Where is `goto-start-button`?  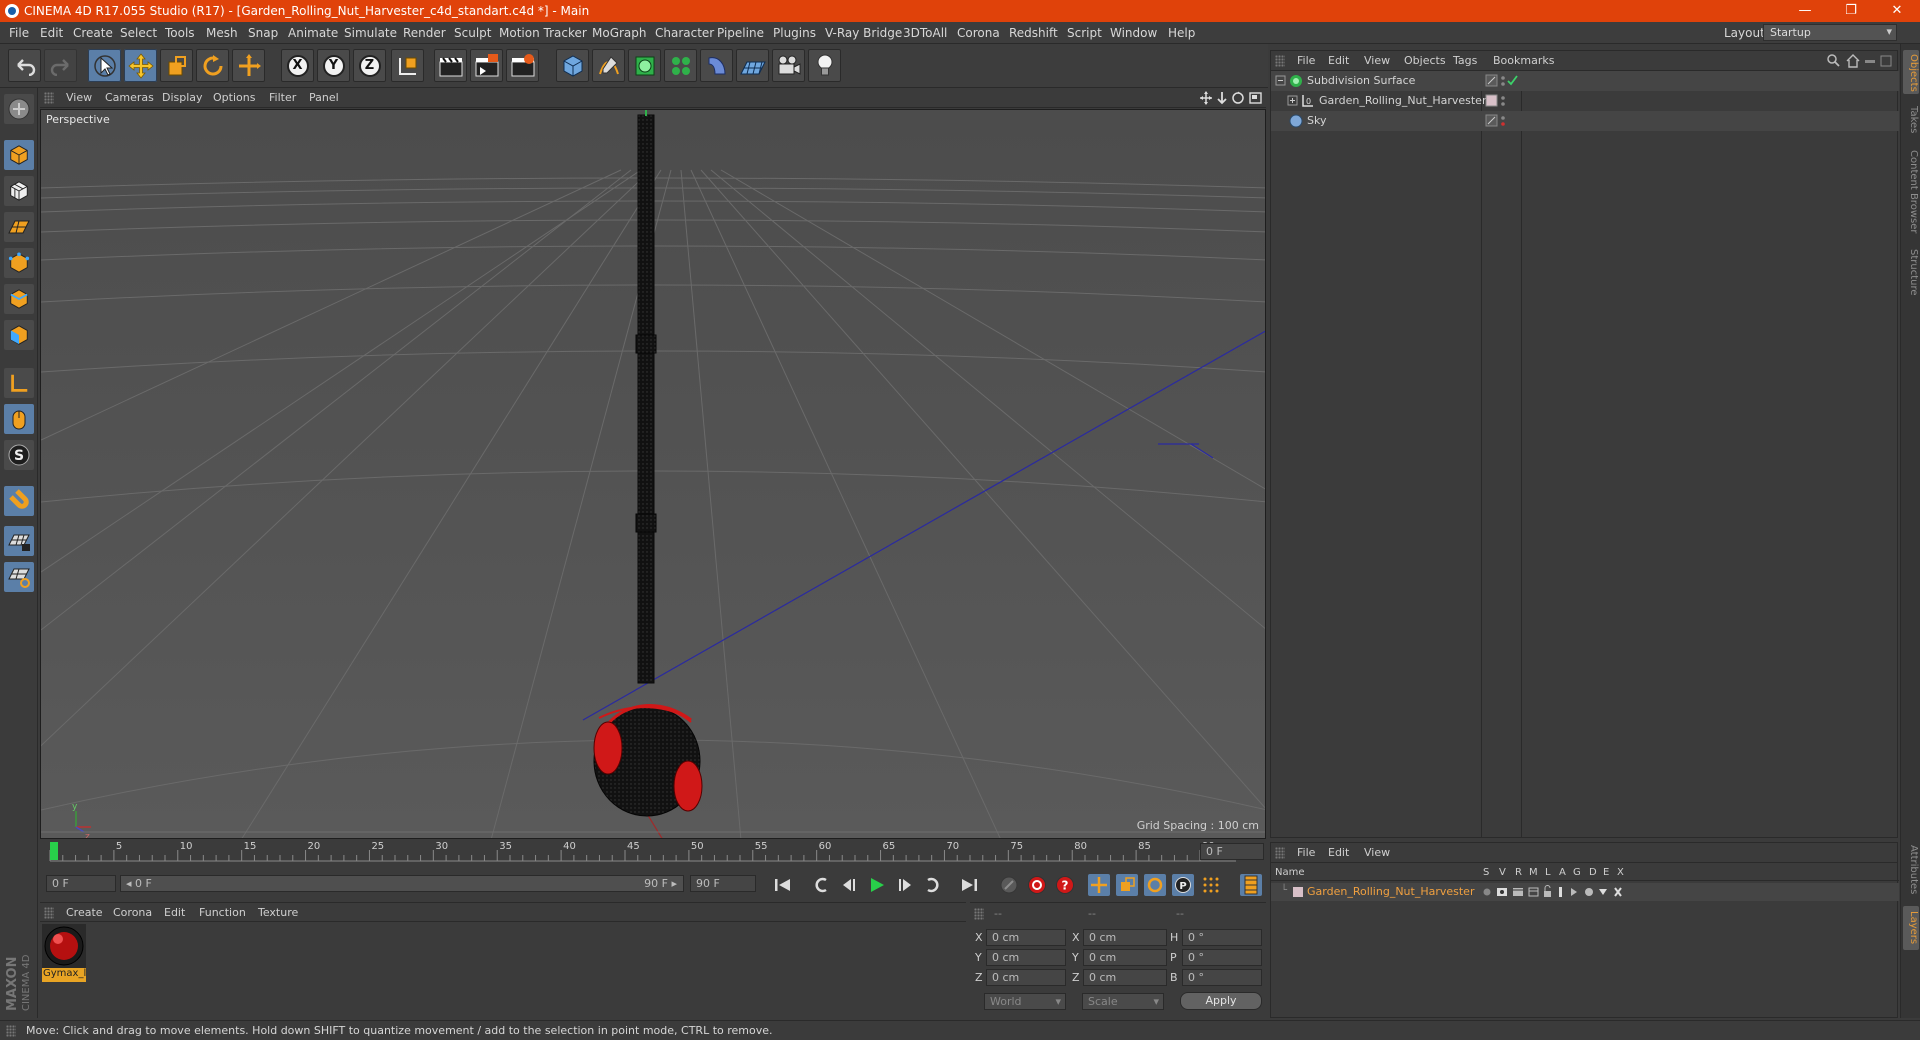 goto-start-button is located at coordinates (783, 885).